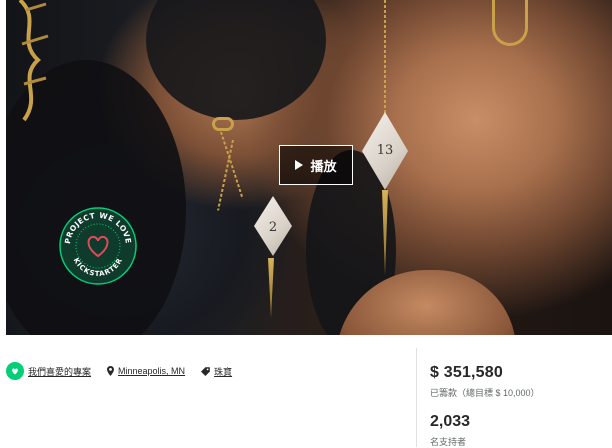 This screenshot has height=448, width=612. I want to click on play-icon, so click(299, 165).